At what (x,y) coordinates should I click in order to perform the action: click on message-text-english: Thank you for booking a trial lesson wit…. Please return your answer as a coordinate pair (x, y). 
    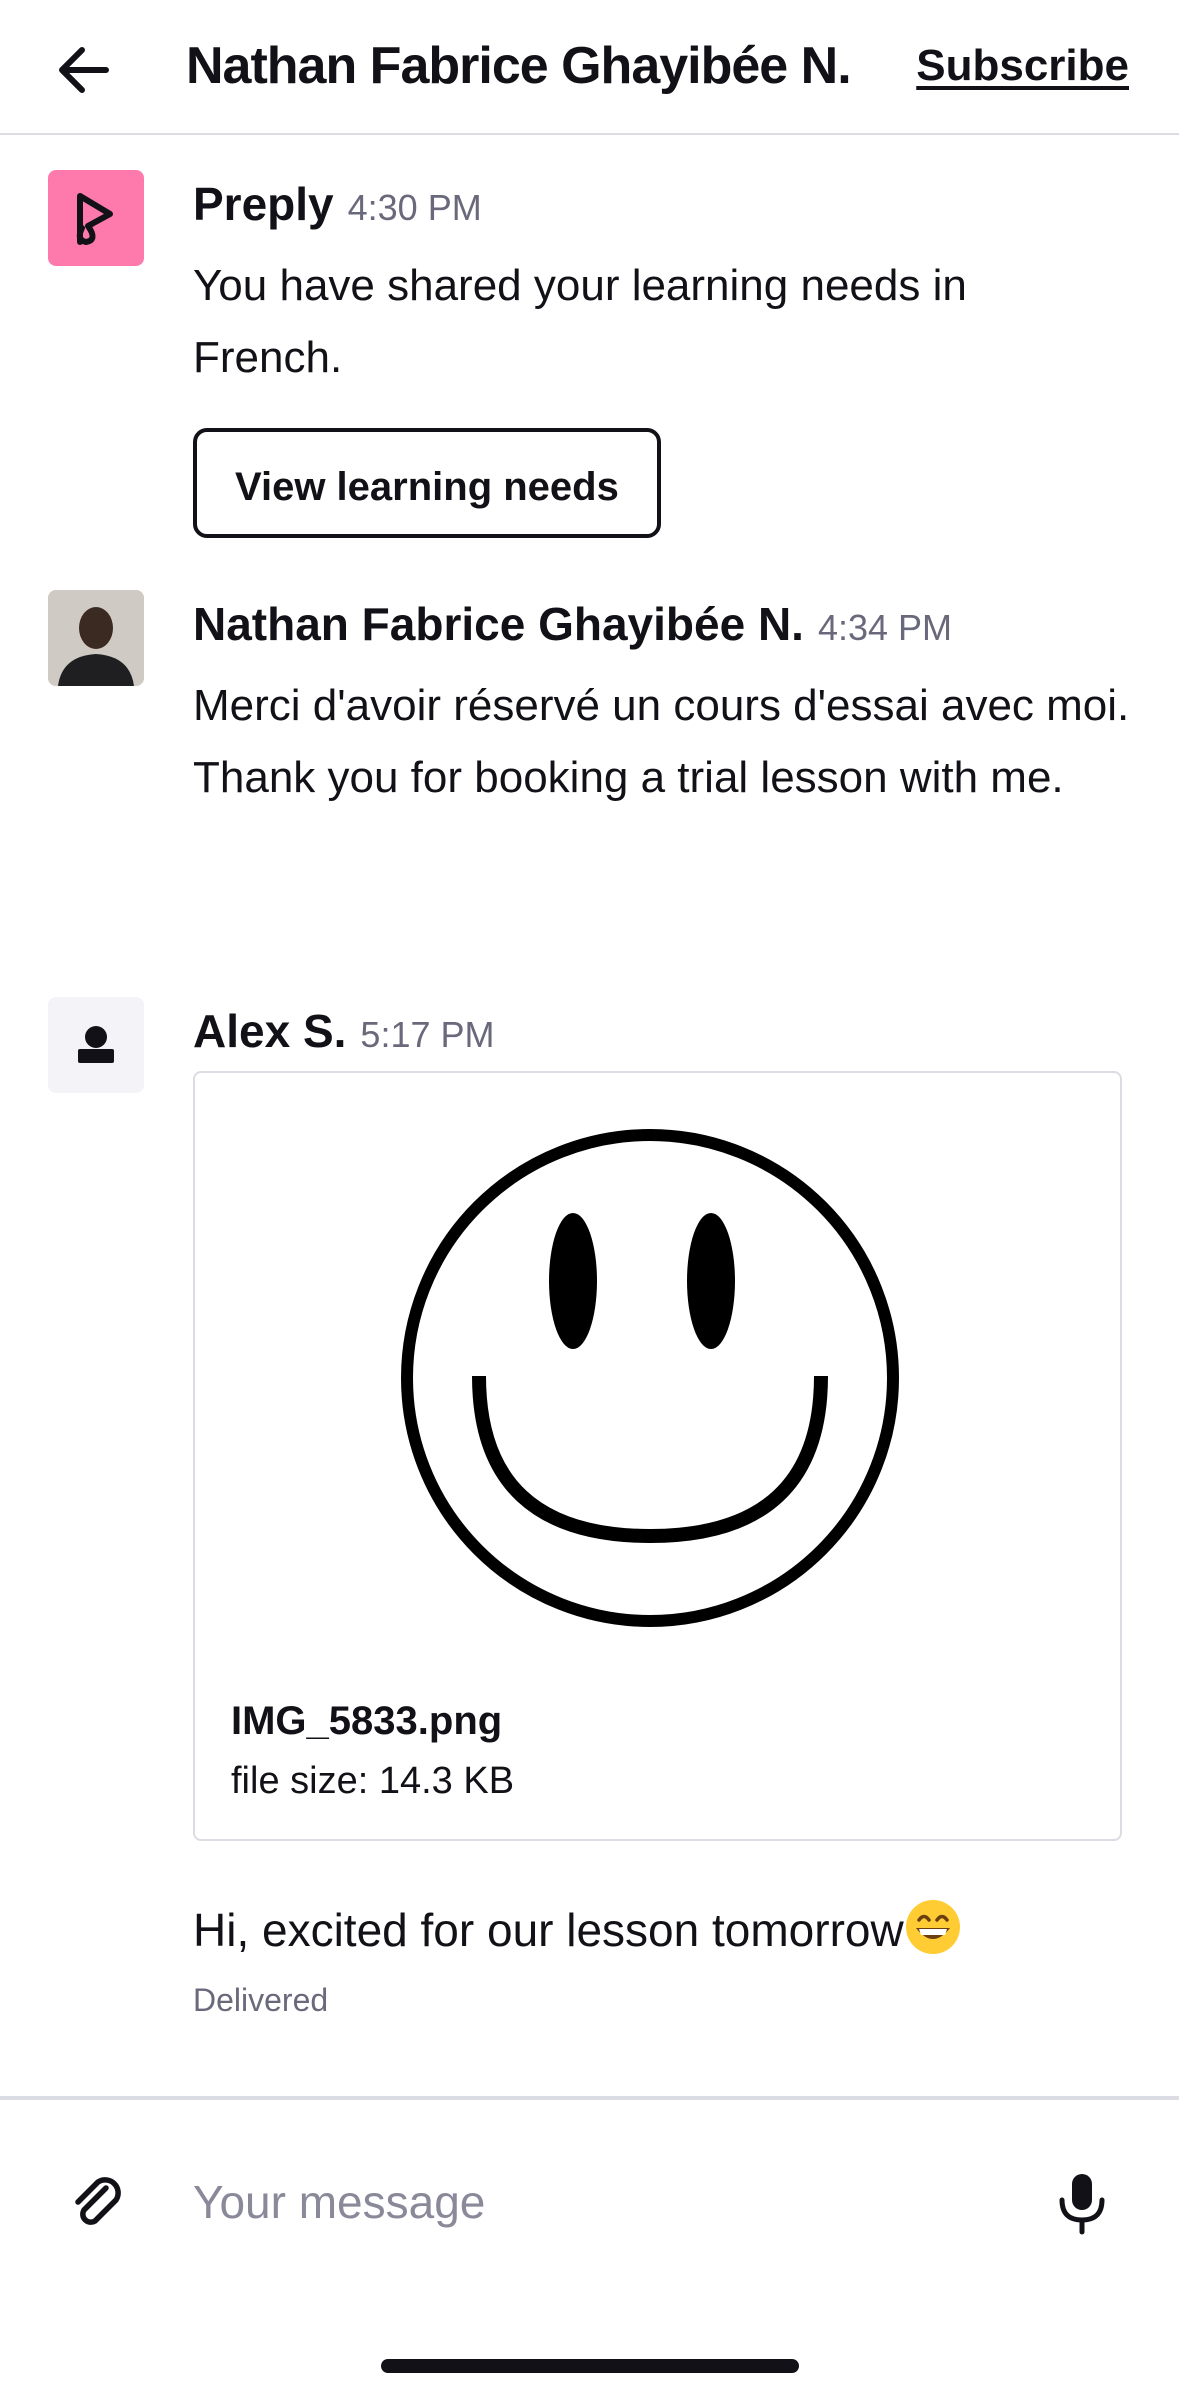
    Looking at the image, I should click on (628, 777).